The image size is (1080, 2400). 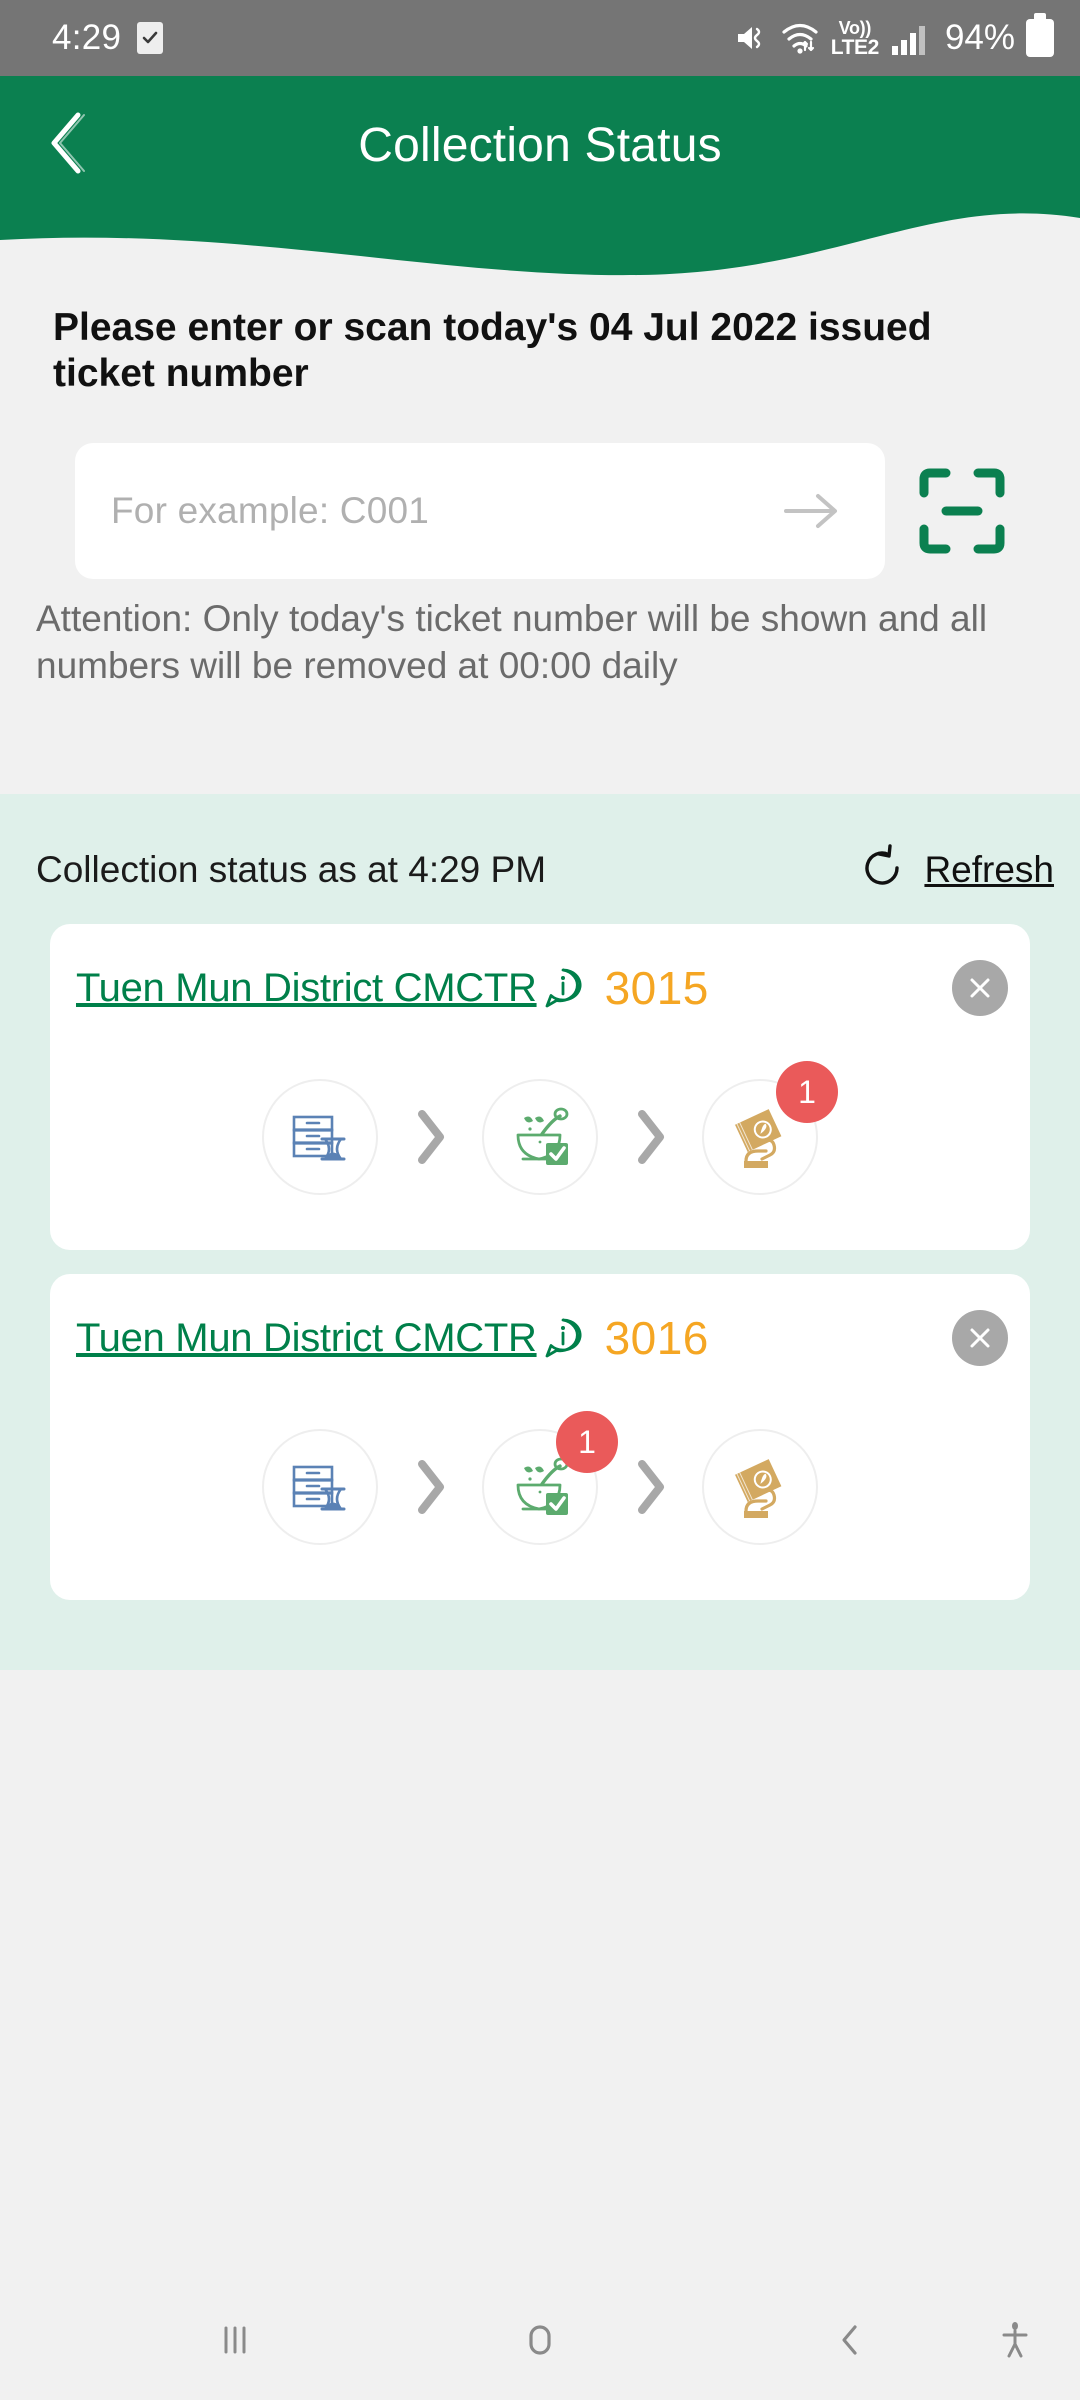 I want to click on status-clock: 4:29, so click(x=87, y=37).